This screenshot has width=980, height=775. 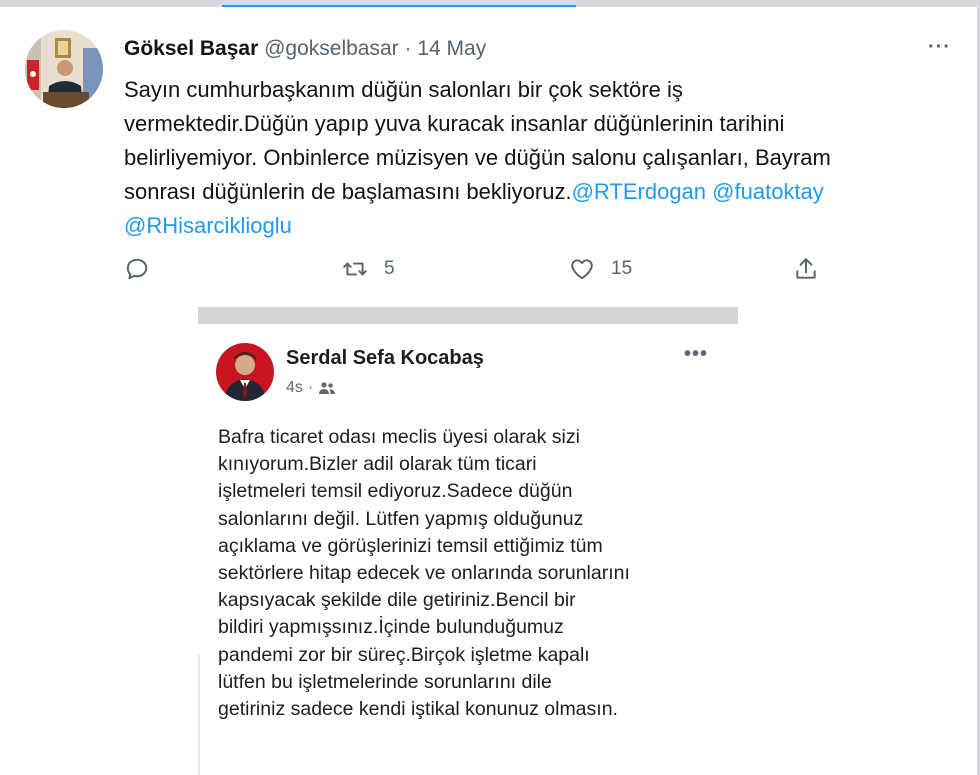 I want to click on more-options-button: ···, so click(x=939, y=47).